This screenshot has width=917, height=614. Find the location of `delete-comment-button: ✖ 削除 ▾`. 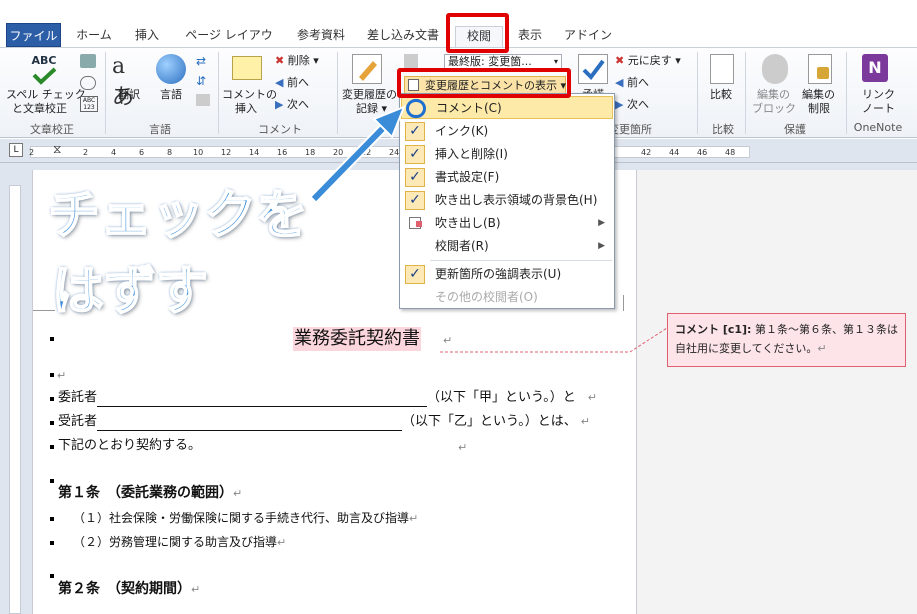

delete-comment-button: ✖ 削除 ▾ is located at coordinates (297, 61).